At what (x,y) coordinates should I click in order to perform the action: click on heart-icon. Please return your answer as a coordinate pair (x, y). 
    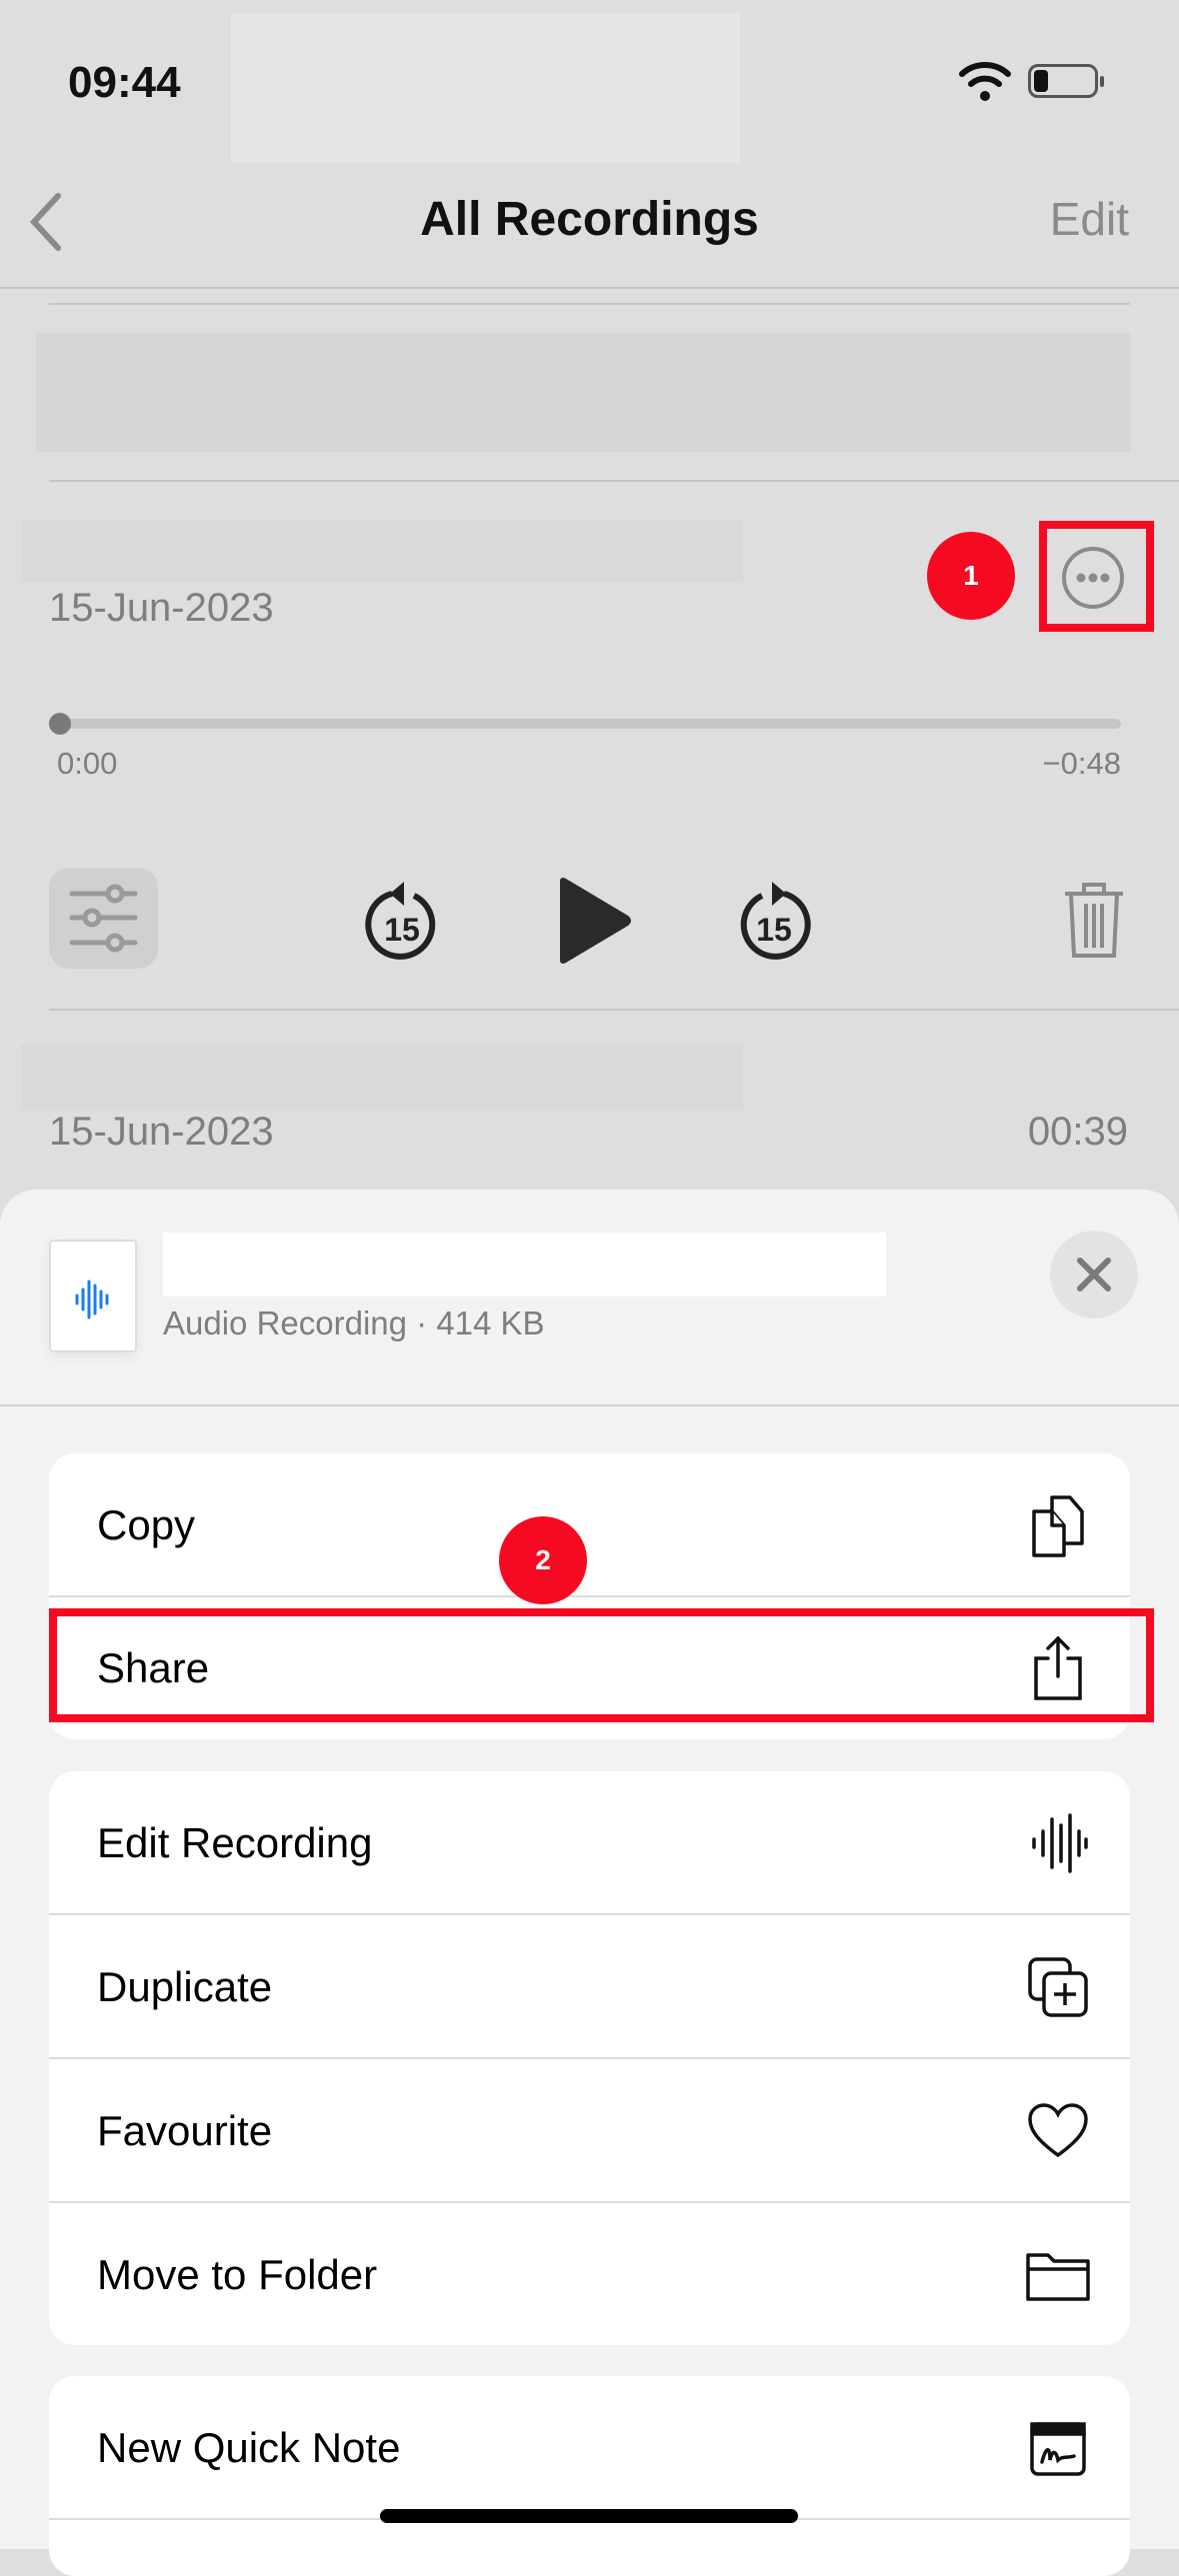
    Looking at the image, I should click on (1058, 2130).